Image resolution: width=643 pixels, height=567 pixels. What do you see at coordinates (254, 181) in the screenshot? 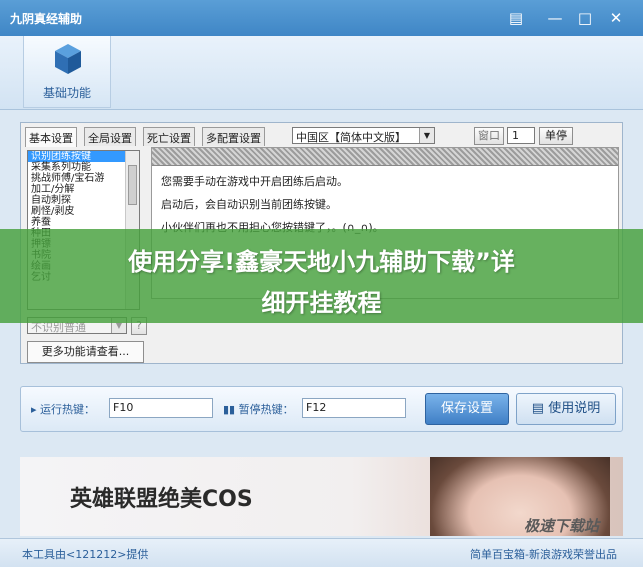
I see `description-line-1: 您需要手动在游戏中开启团练后启动。` at bounding box center [254, 181].